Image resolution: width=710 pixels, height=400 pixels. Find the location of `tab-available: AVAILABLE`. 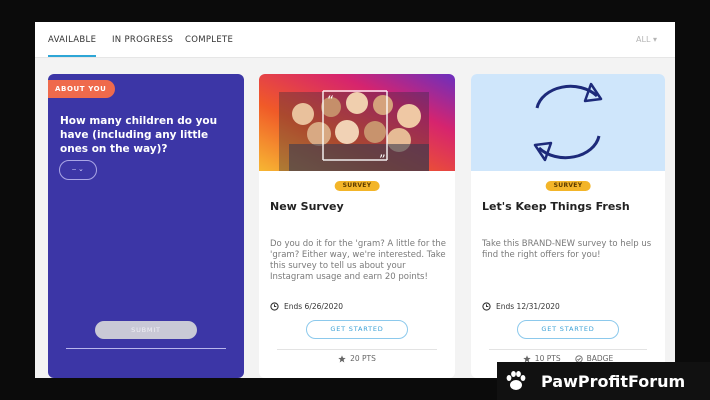

tab-available: AVAILABLE is located at coordinates (72, 46).